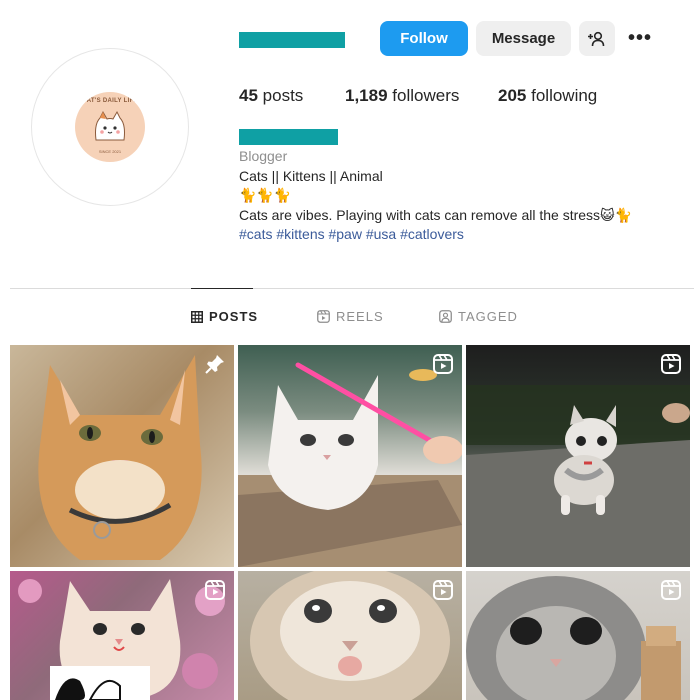  I want to click on add-person-icon, so click(596, 38).